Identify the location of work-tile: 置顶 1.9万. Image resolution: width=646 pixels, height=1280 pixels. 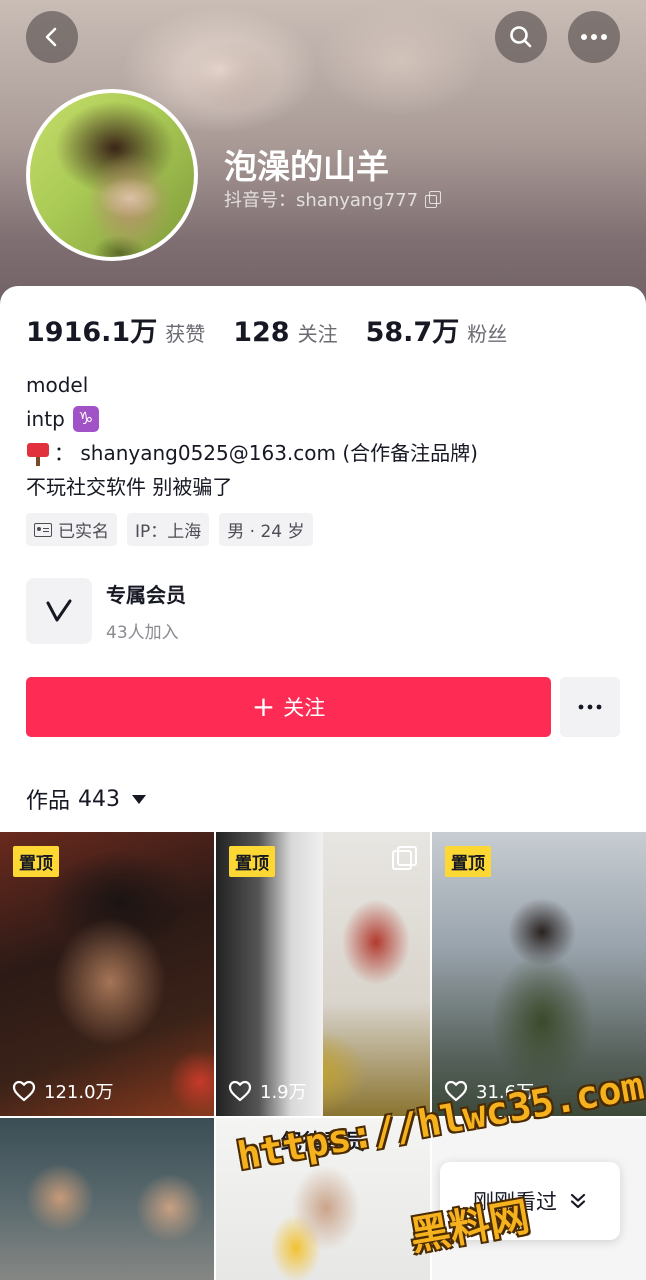
(323, 974).